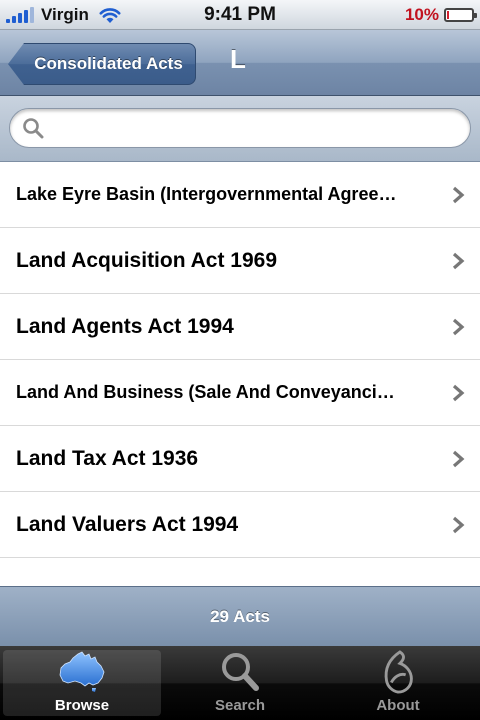  I want to click on tab-label: Search, so click(240, 705).